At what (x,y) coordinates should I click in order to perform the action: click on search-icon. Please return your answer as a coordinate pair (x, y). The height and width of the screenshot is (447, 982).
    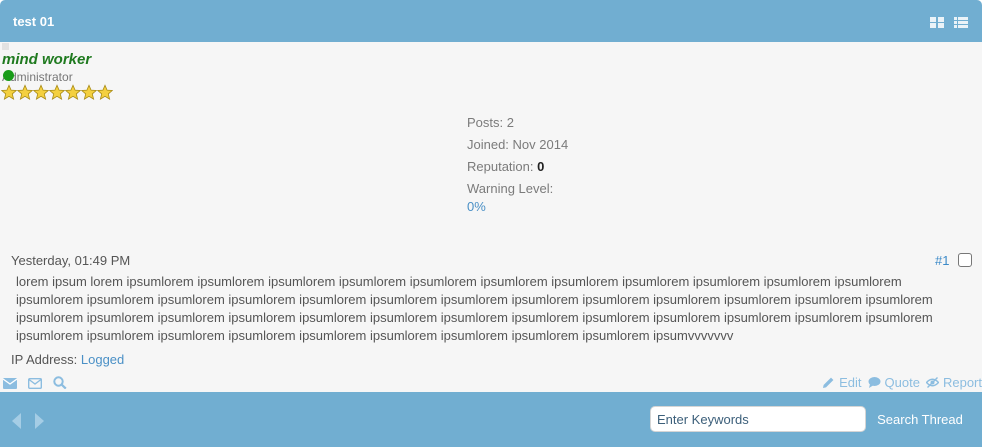
    Looking at the image, I should click on (60, 383).